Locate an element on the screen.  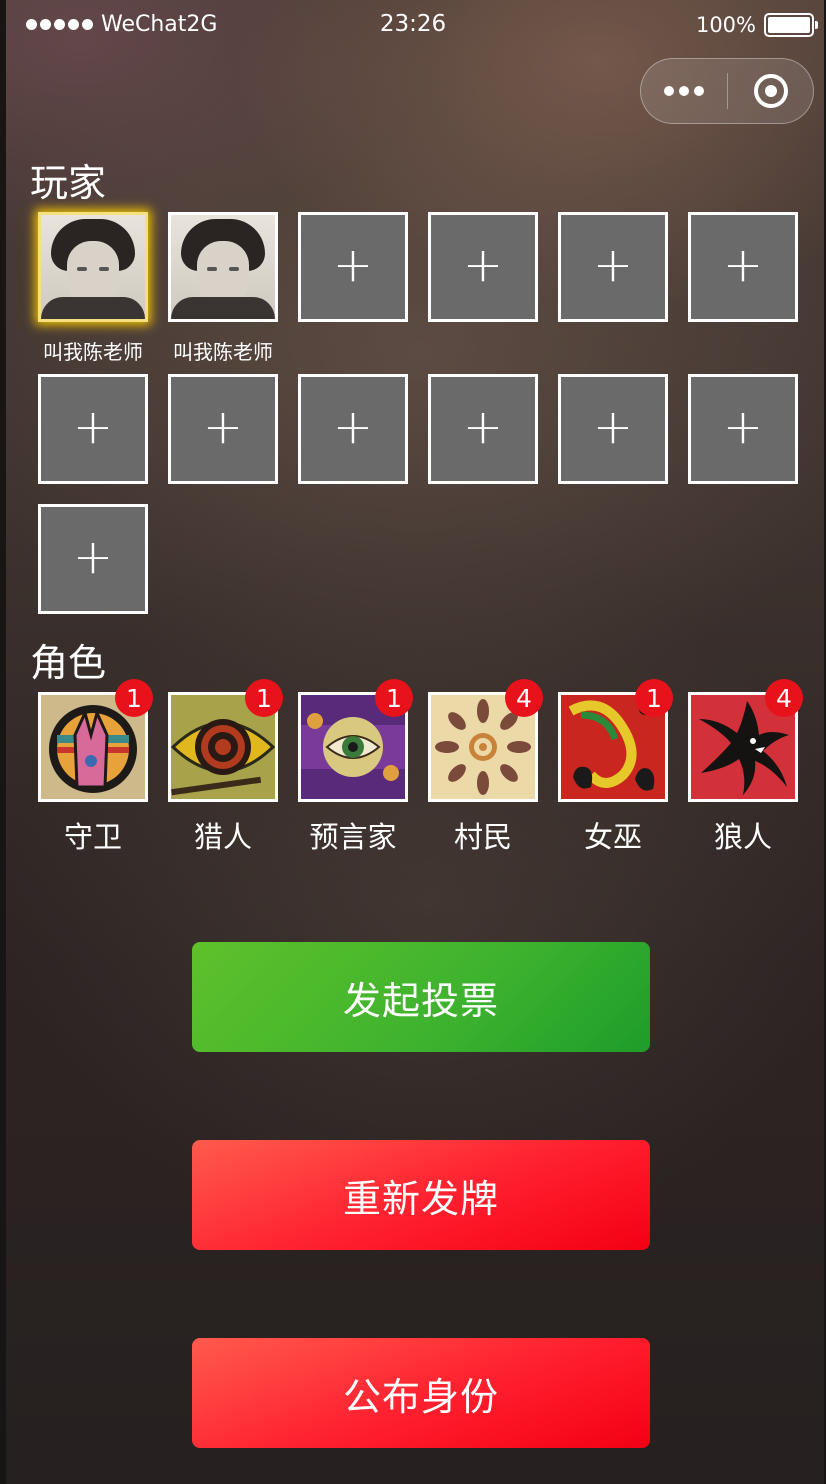
role-guard: 1 is located at coordinates (95, 740).